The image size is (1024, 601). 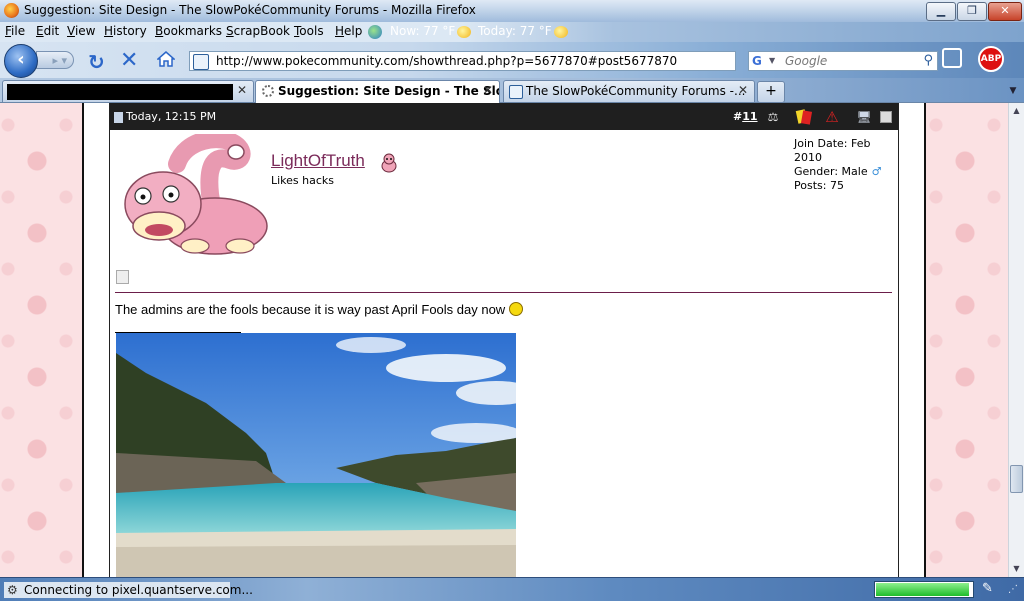 I want to click on search-magnifier-icon: ⚲, so click(x=928, y=60).